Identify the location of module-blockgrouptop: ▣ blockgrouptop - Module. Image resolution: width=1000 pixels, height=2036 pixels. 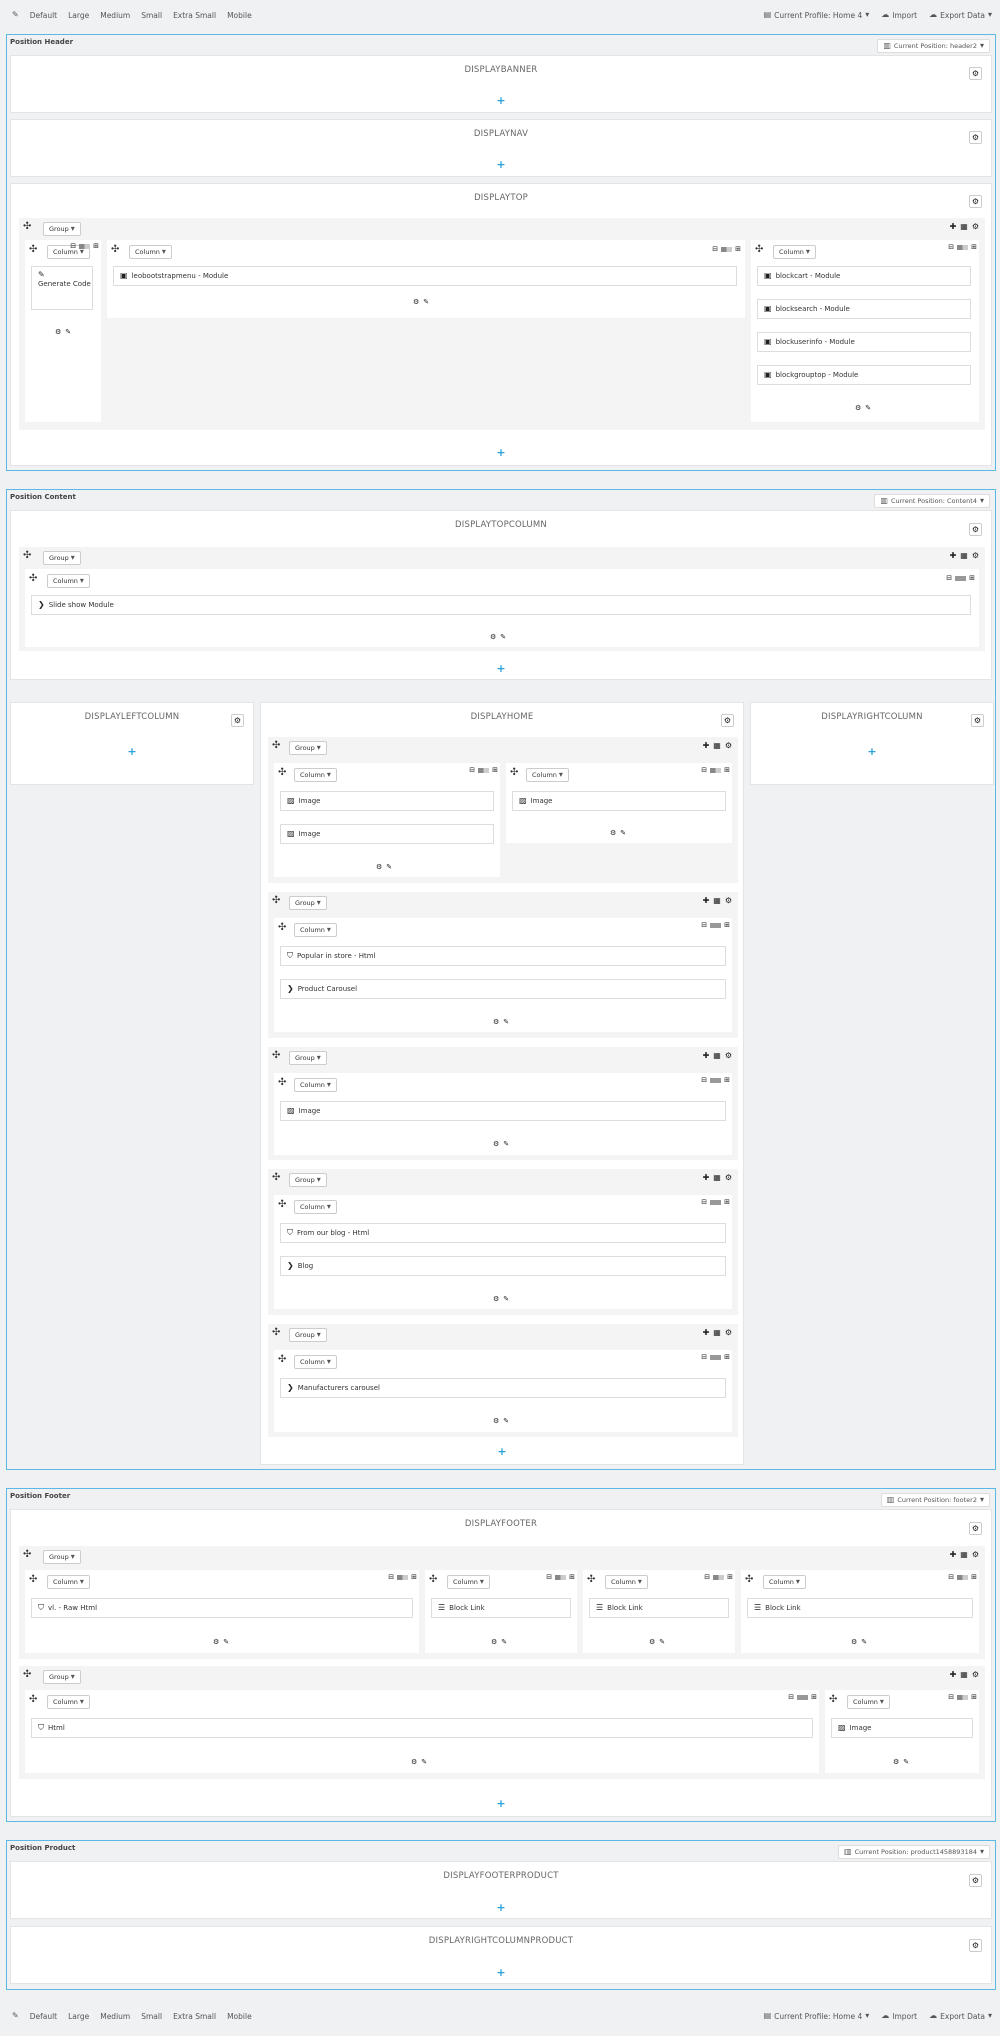
(864, 375).